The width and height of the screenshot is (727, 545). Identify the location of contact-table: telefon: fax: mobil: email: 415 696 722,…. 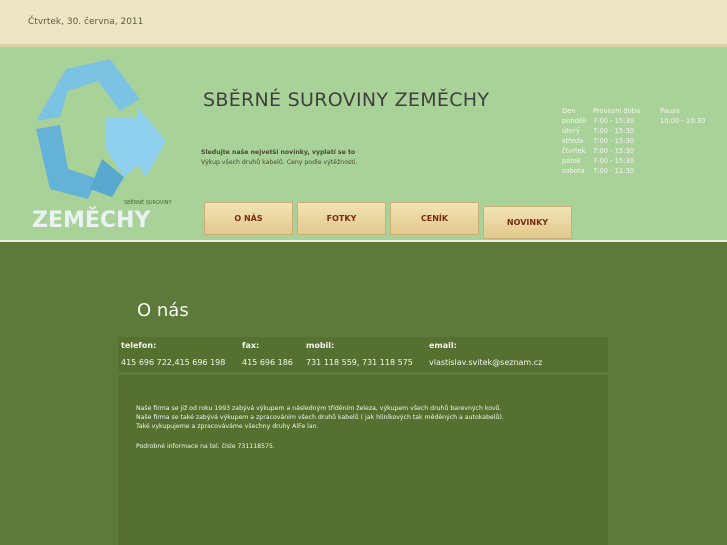
(363, 354).